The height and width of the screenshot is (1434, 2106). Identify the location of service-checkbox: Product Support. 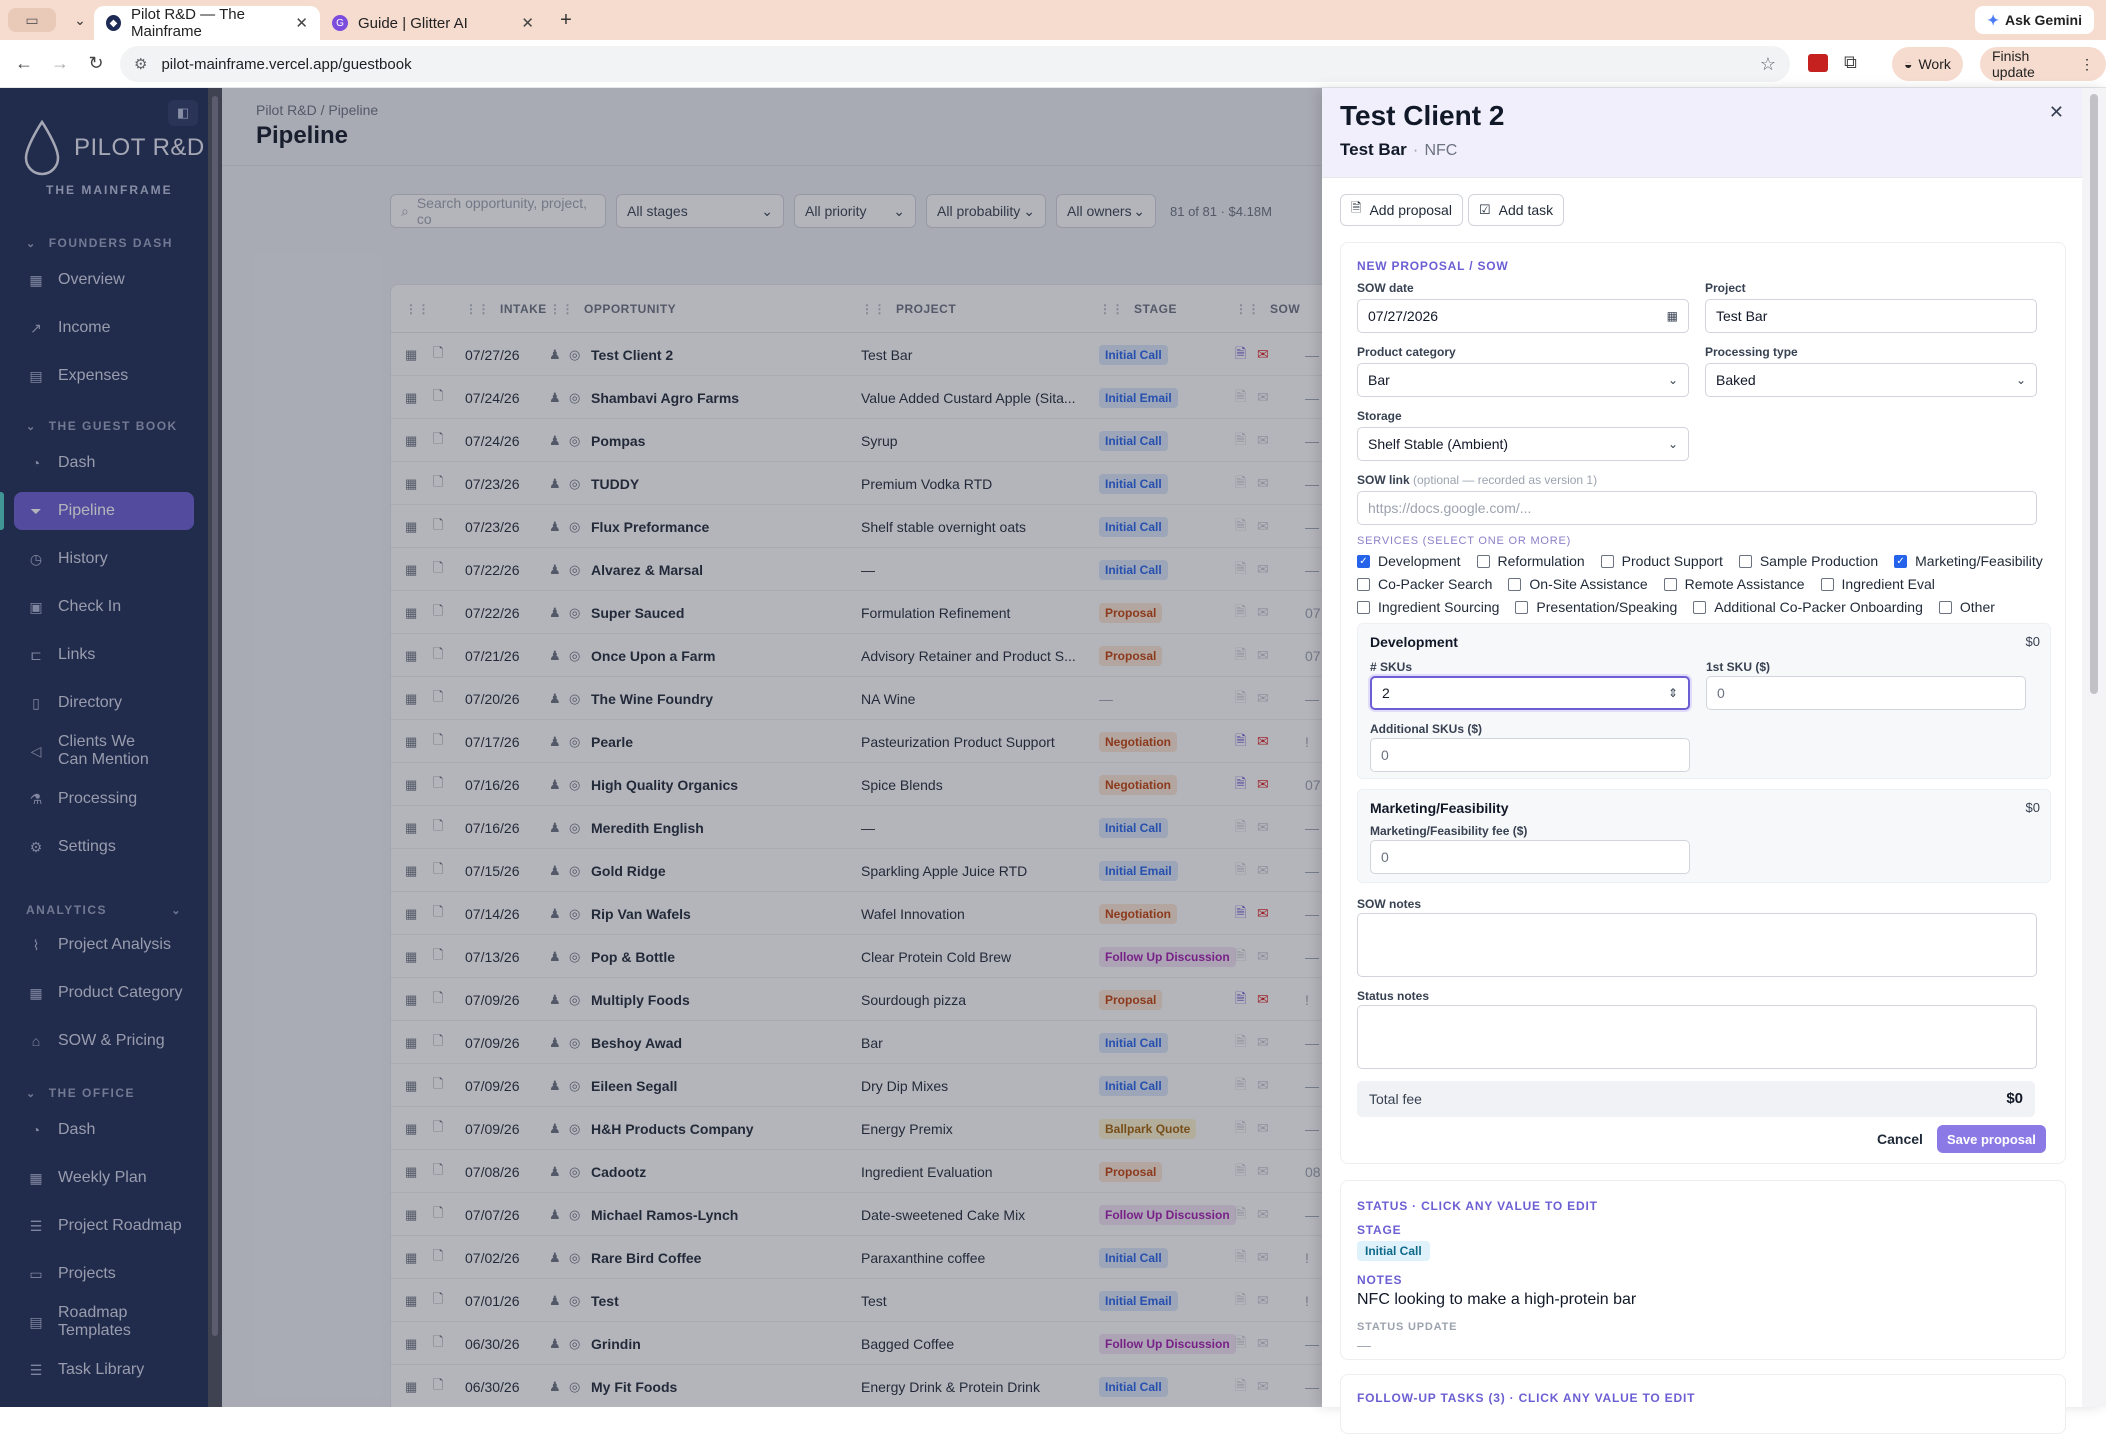
(1661, 561).